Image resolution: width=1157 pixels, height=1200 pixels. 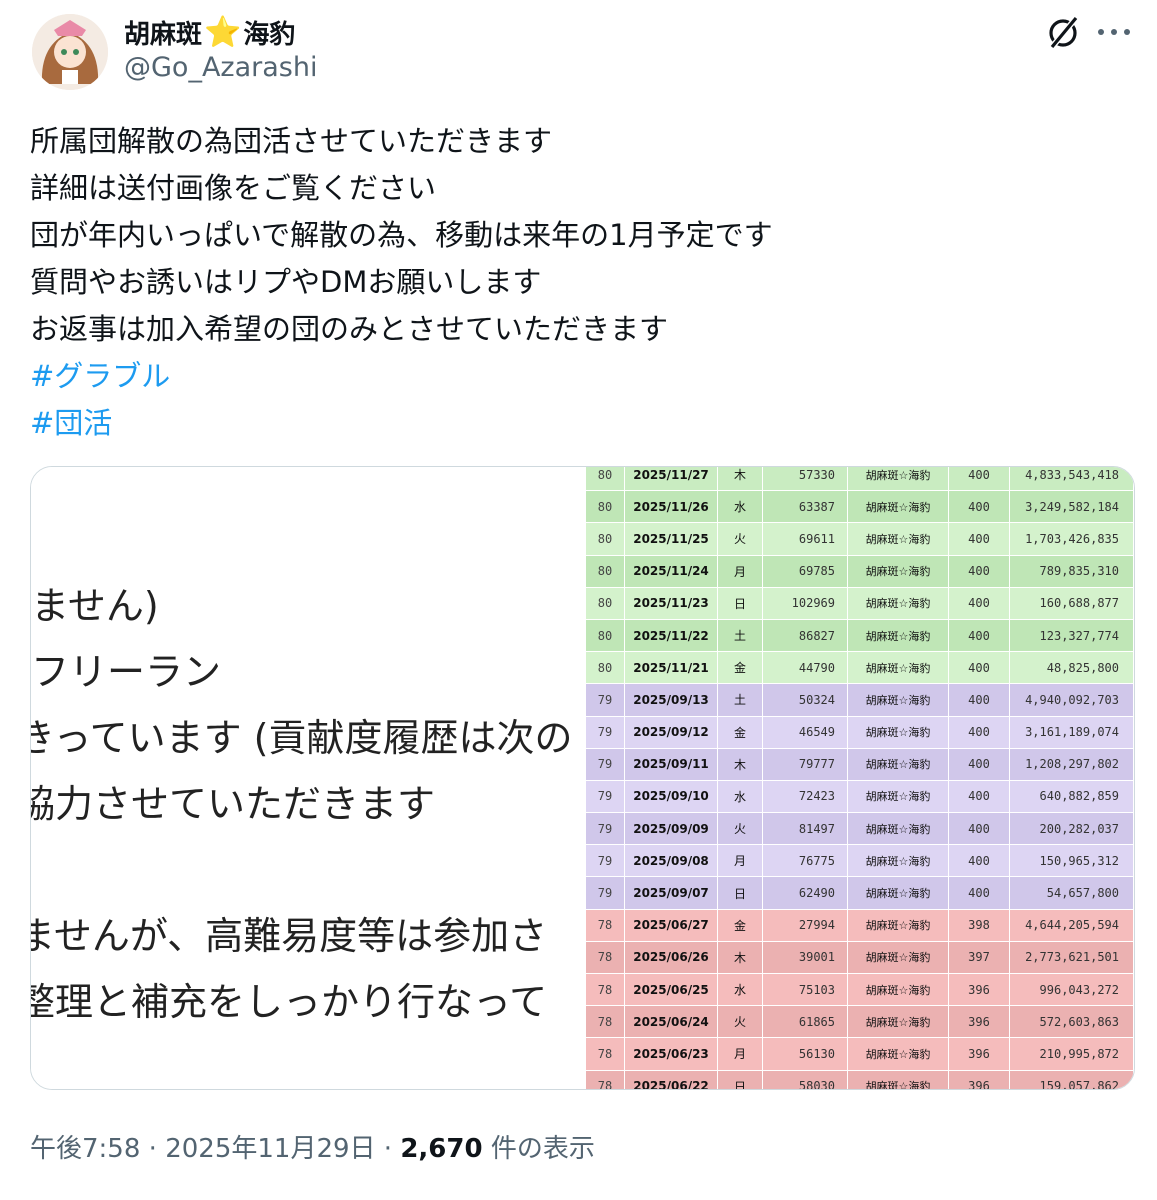 What do you see at coordinates (580, 376) in the screenshot?
I see `hashtag-link: #グラブル` at bounding box center [580, 376].